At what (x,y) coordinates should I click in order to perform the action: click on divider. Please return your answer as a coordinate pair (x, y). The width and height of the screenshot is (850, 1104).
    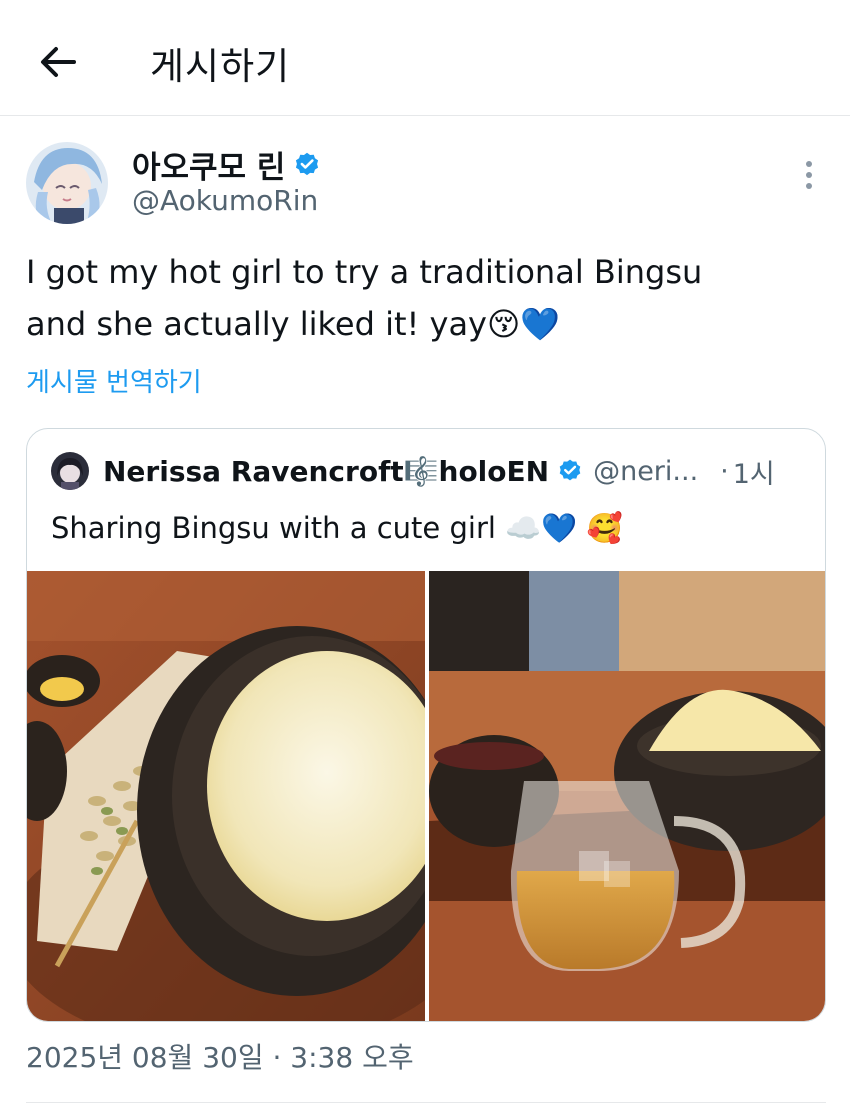
    Looking at the image, I should click on (426, 1102).